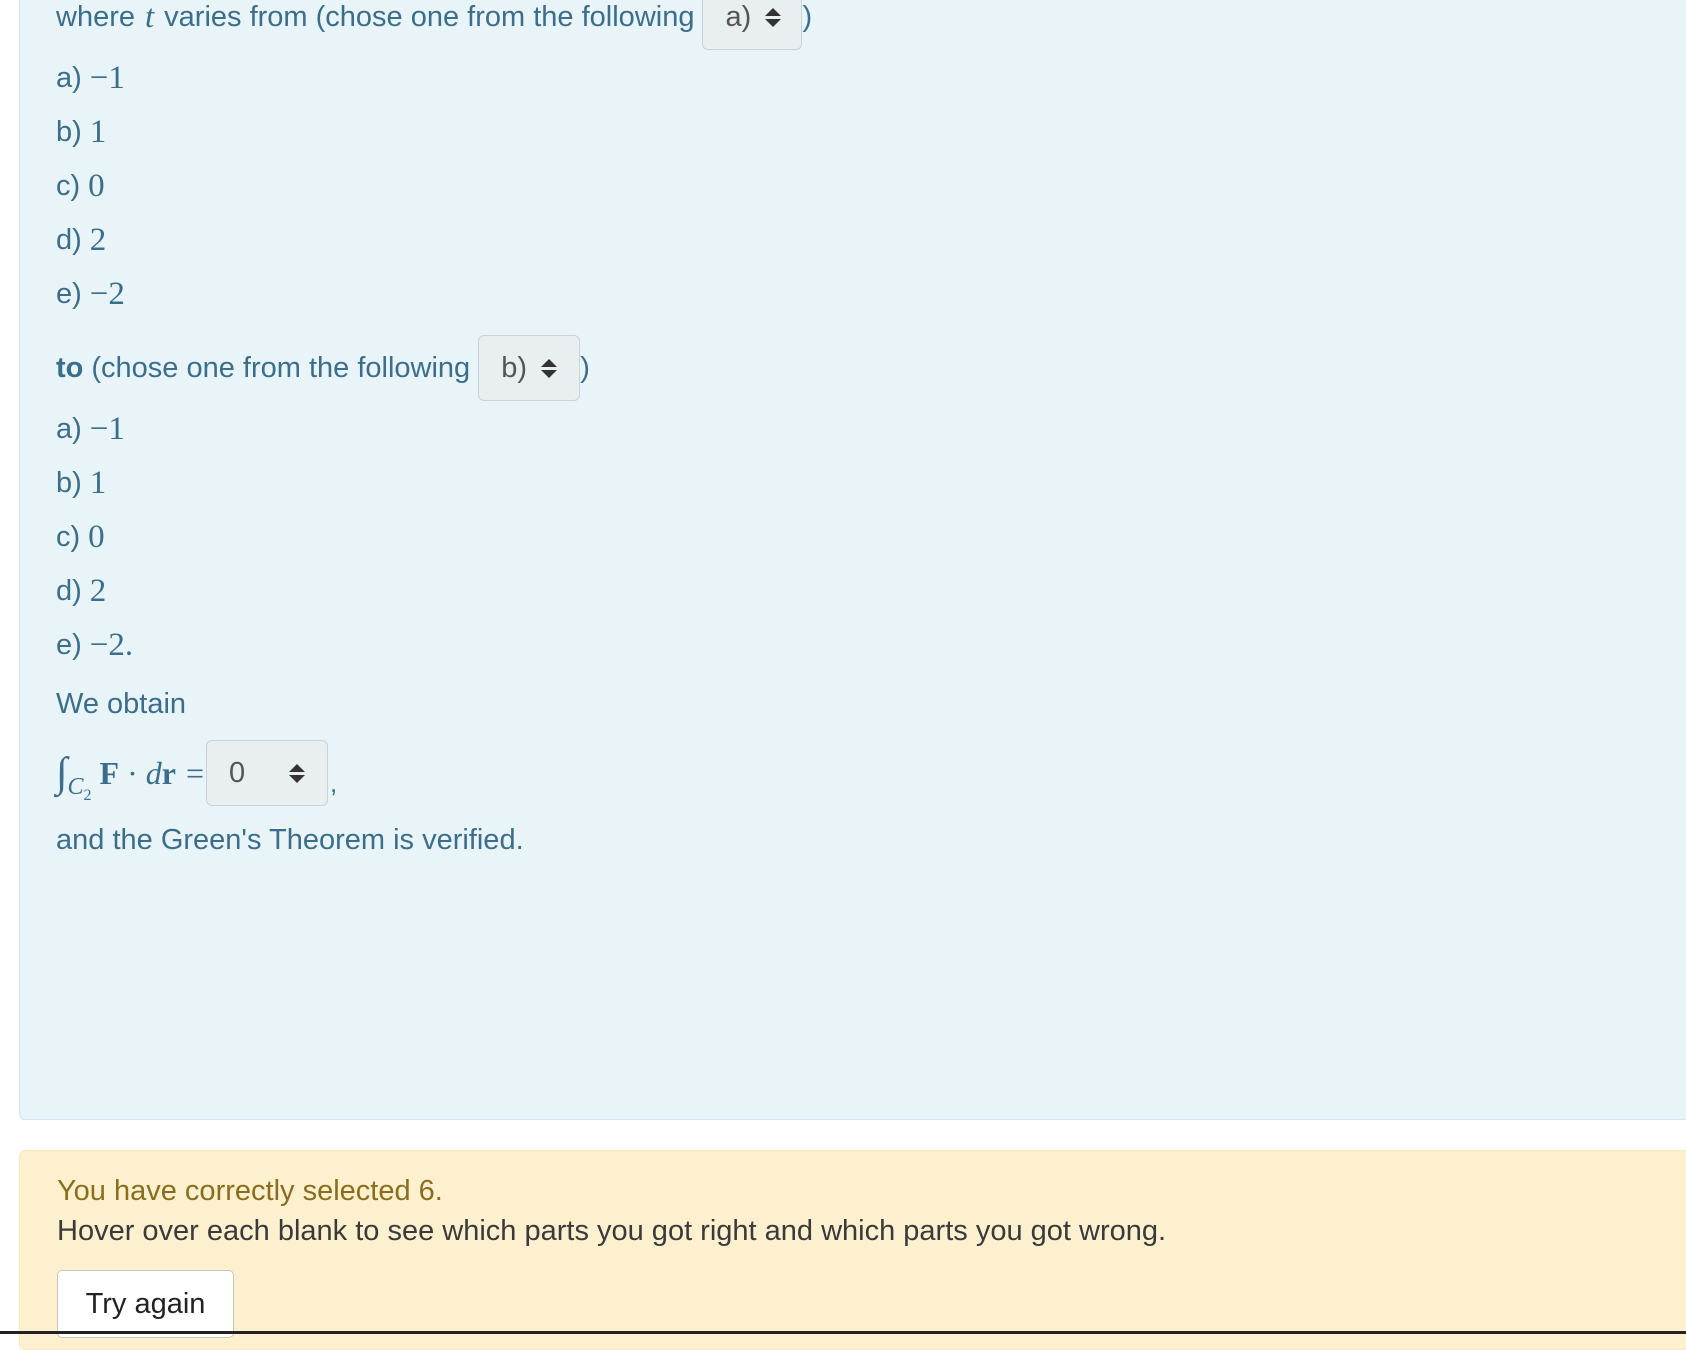 Image resolution: width=1686 pixels, height=1350 pixels. I want to click on to-option-b: b) 1, so click(81, 483).